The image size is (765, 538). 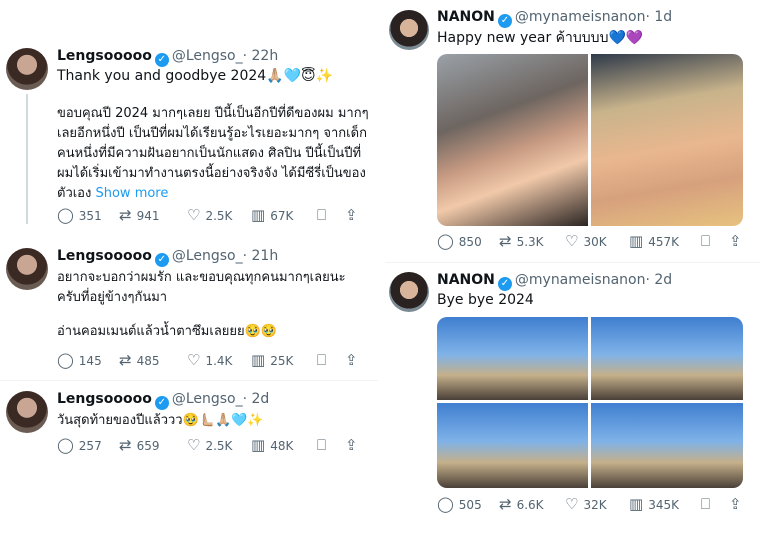 I want to click on tweet-header: NANON ✓ @mynameisnanon· 1d, so click(x=554, y=18).